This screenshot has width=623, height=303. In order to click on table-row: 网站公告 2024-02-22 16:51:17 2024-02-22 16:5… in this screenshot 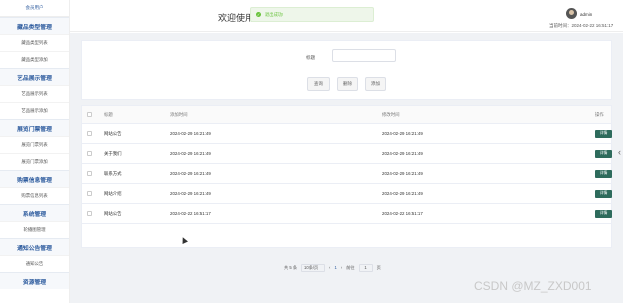, I will do `click(347, 214)`.